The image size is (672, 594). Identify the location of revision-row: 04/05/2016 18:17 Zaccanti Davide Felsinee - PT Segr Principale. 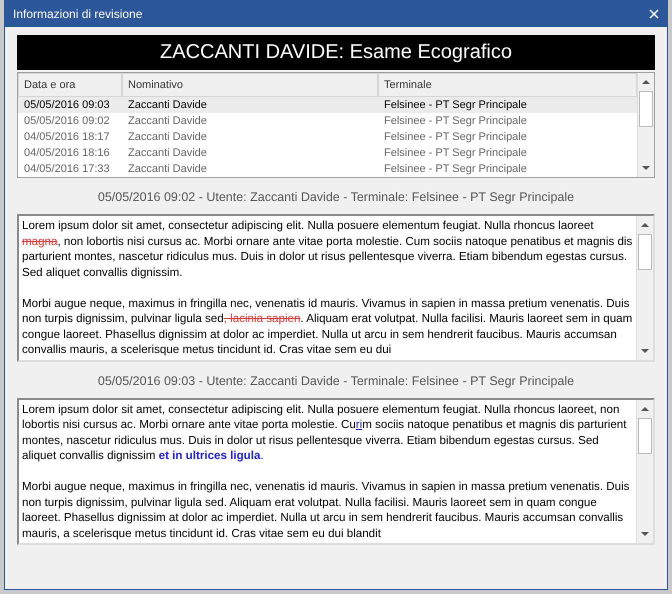
(327, 137).